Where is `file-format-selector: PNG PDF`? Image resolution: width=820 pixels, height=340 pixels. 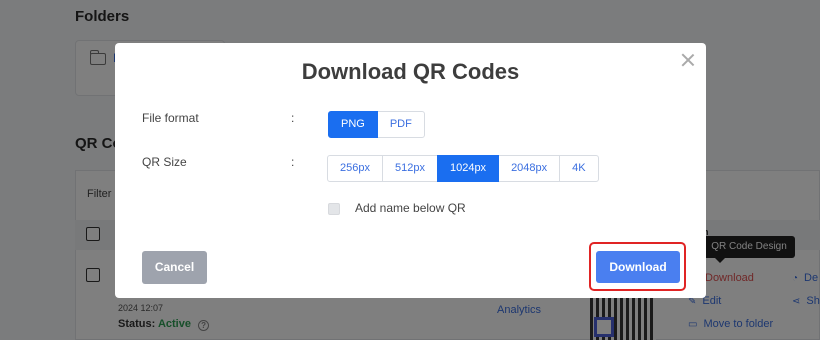 file-format-selector: PNG PDF is located at coordinates (376, 124).